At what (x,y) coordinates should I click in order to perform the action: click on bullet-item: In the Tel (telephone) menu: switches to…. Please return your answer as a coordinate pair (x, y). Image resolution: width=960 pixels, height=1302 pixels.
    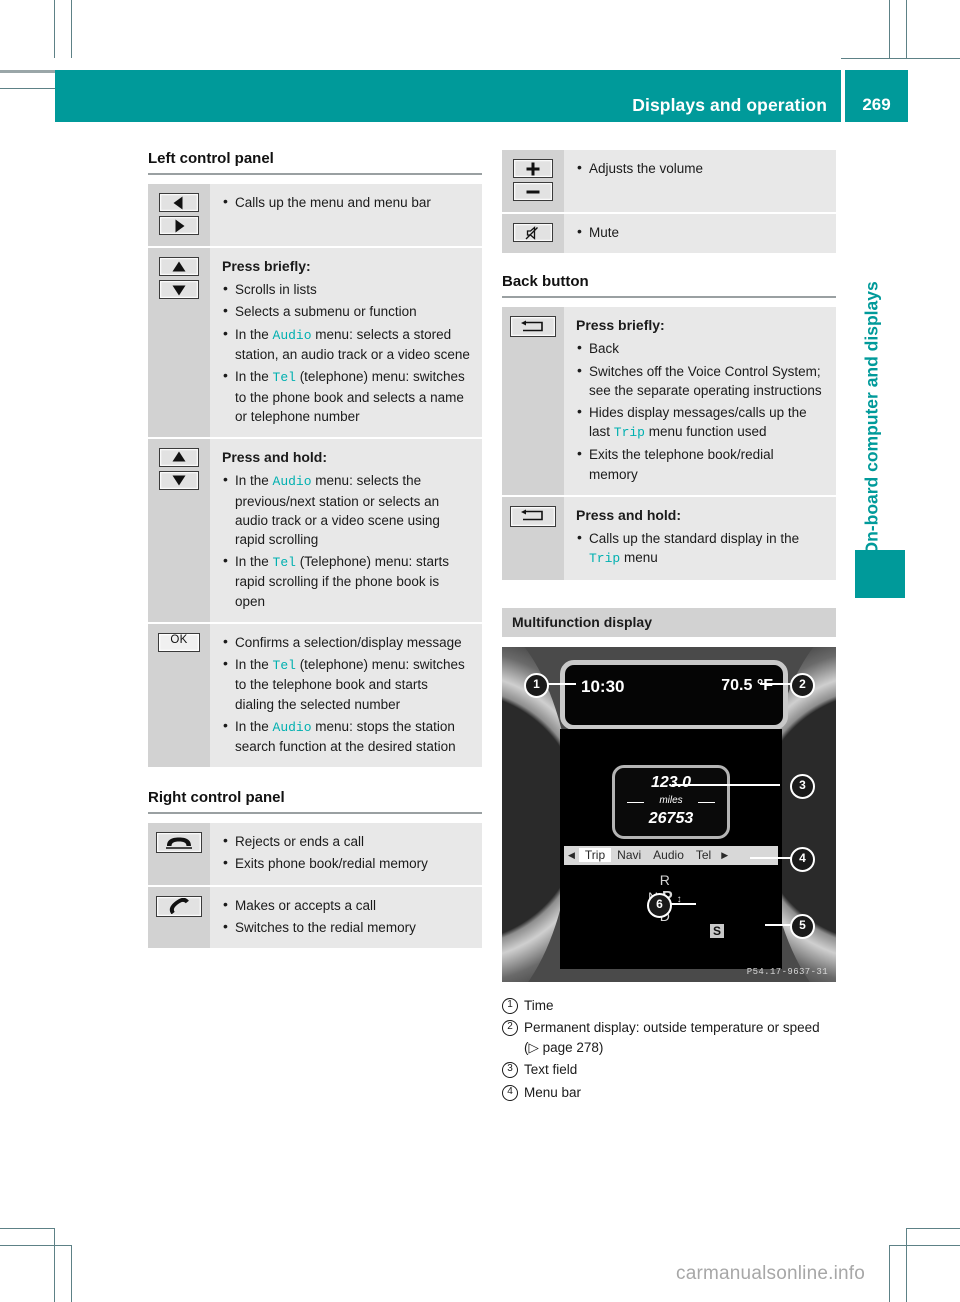
    Looking at the image, I should click on (346, 684).